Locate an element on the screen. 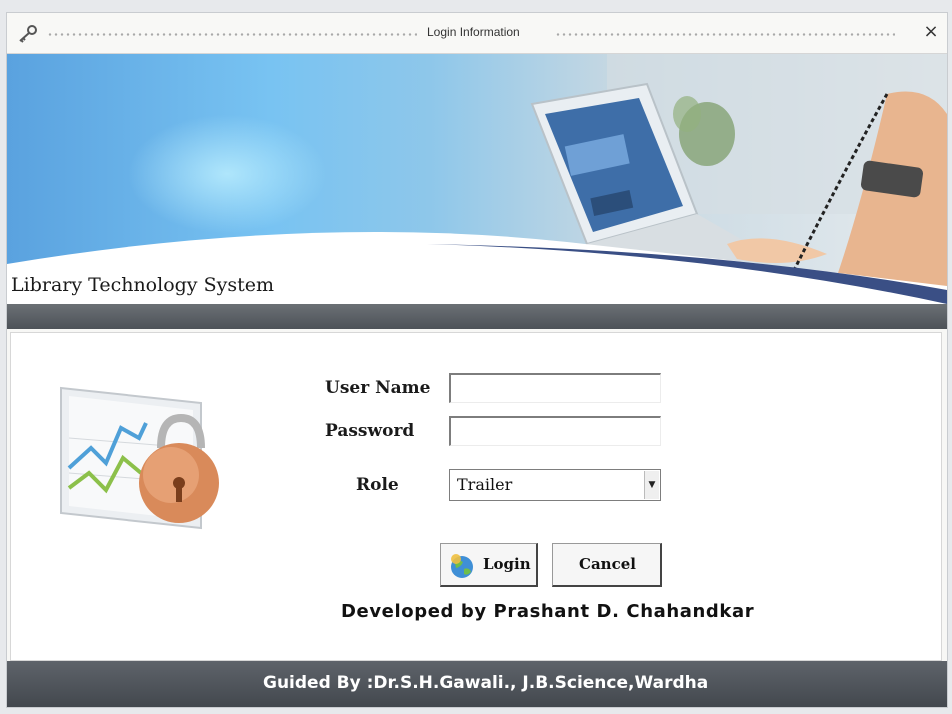 This screenshot has width=952, height=714. title-dots-left is located at coordinates (232, 34).